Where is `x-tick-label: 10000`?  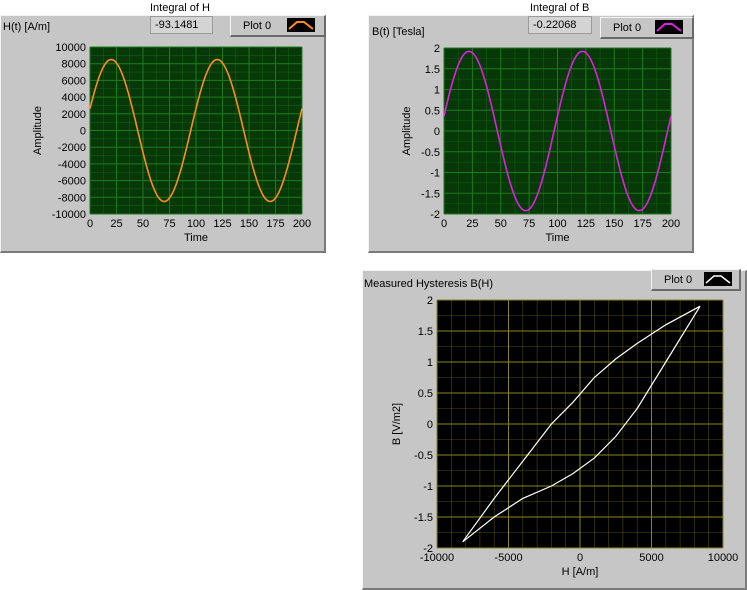 x-tick-label: 10000 is located at coordinates (723, 558).